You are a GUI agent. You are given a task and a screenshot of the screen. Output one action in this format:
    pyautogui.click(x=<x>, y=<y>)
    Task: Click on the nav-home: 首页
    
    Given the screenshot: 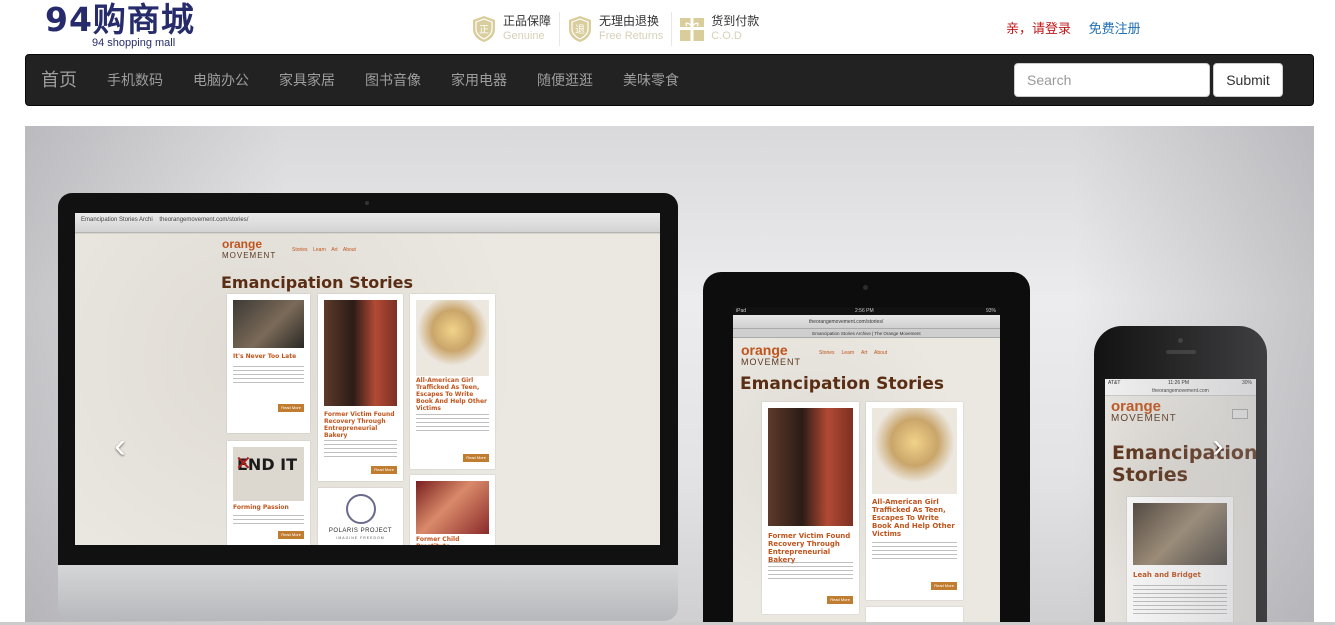 What is the action you would take?
    pyautogui.click(x=59, y=80)
    